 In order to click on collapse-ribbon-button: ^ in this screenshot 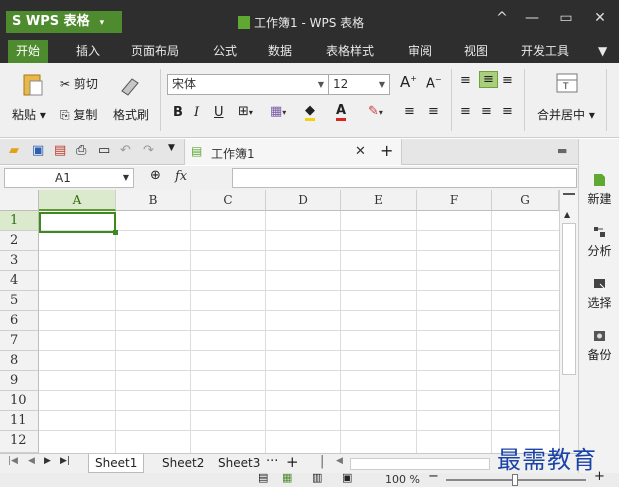, I will do `click(502, 18)`.